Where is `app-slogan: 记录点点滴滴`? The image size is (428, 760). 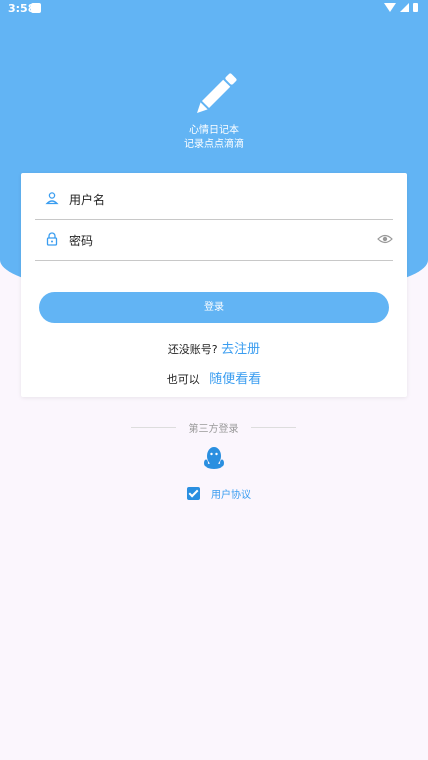
app-slogan: 记录点点滴滴 is located at coordinates (214, 144).